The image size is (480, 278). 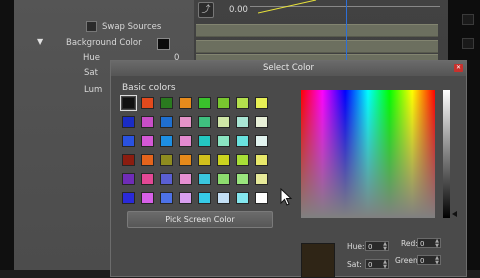 I want to click on sat-spinbox: 0 ▲ ▼, so click(x=377, y=264).